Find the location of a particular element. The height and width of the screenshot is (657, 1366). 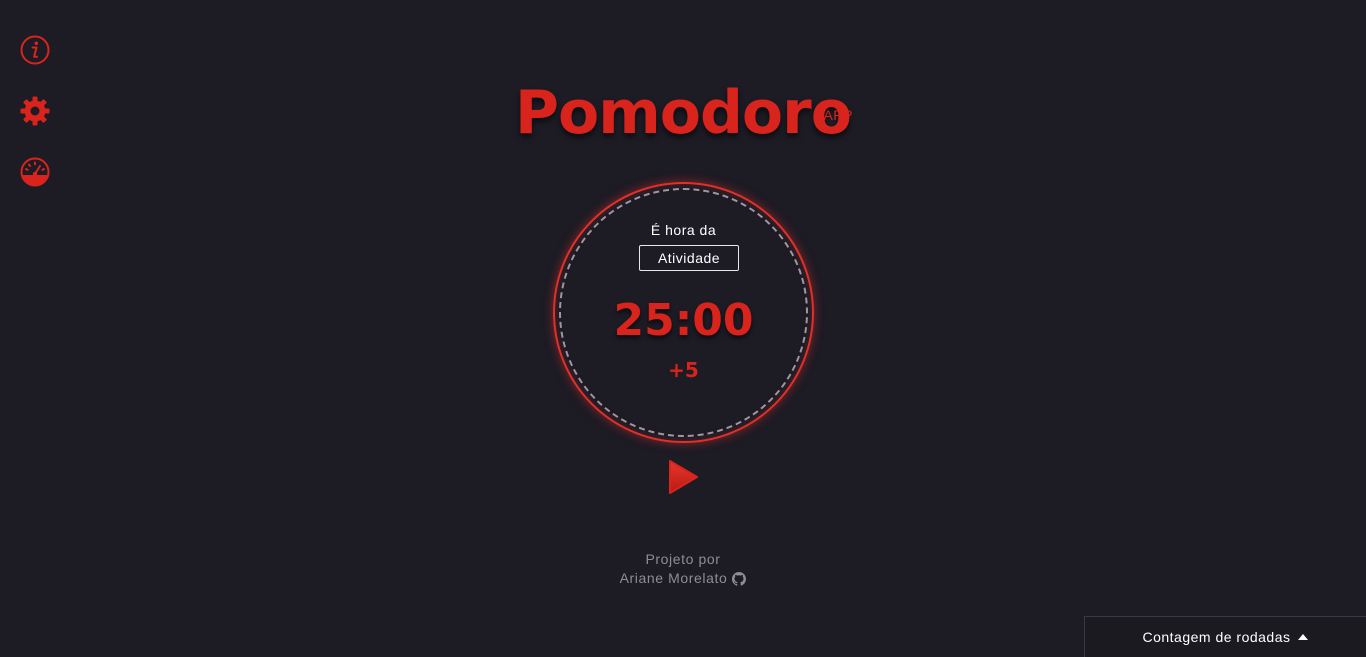

author-link: Ariane Morelato is located at coordinates (683, 578).